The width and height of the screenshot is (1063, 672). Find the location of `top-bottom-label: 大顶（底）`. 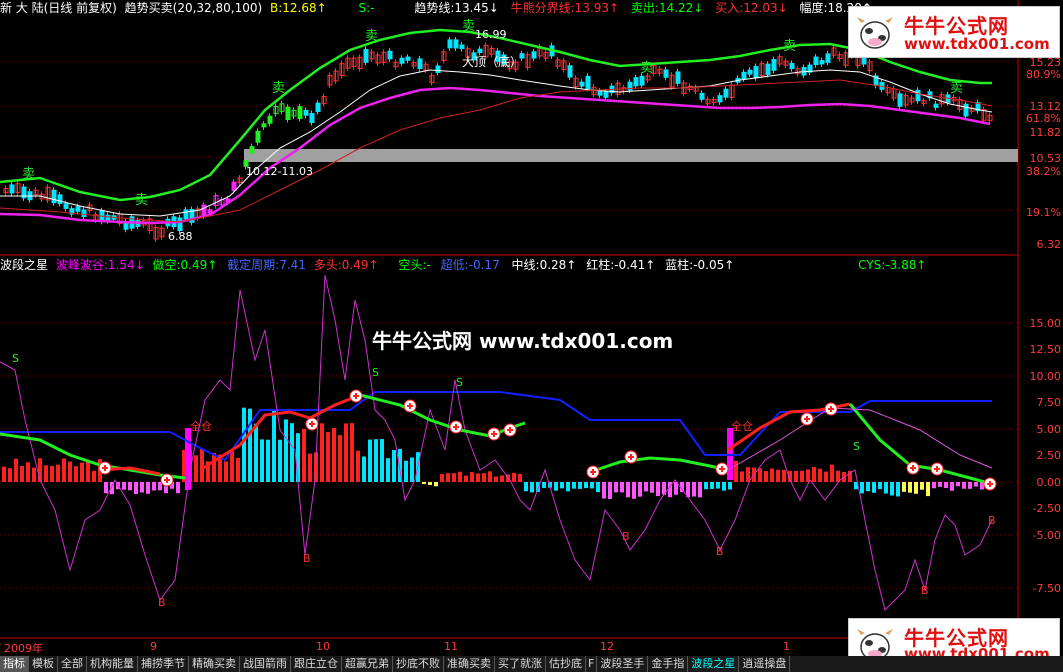

top-bottom-label: 大顶（底） is located at coordinates (492, 61).